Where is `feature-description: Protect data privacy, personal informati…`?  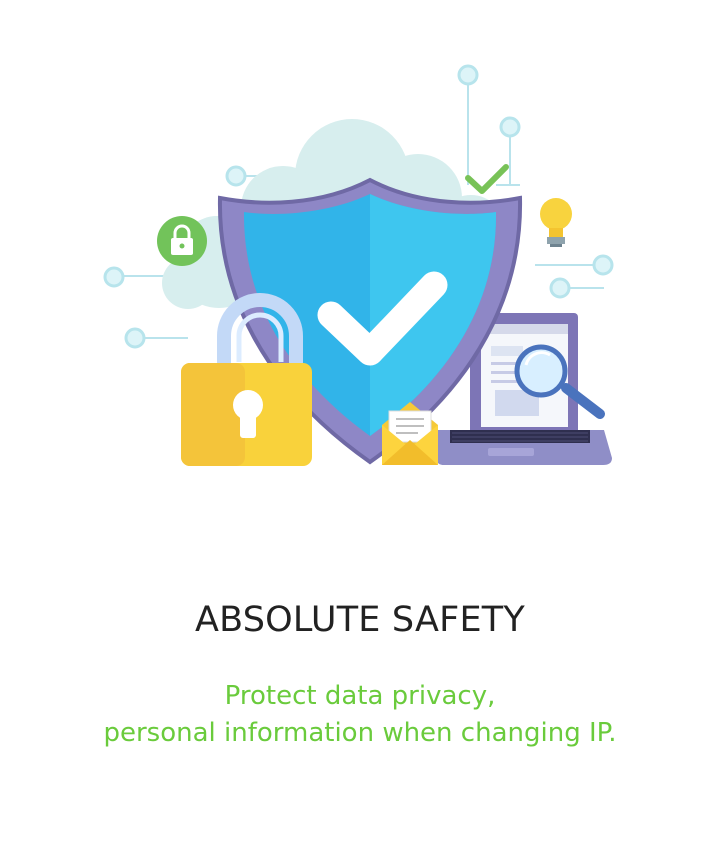 feature-description: Protect data privacy, personal informati… is located at coordinates (360, 715).